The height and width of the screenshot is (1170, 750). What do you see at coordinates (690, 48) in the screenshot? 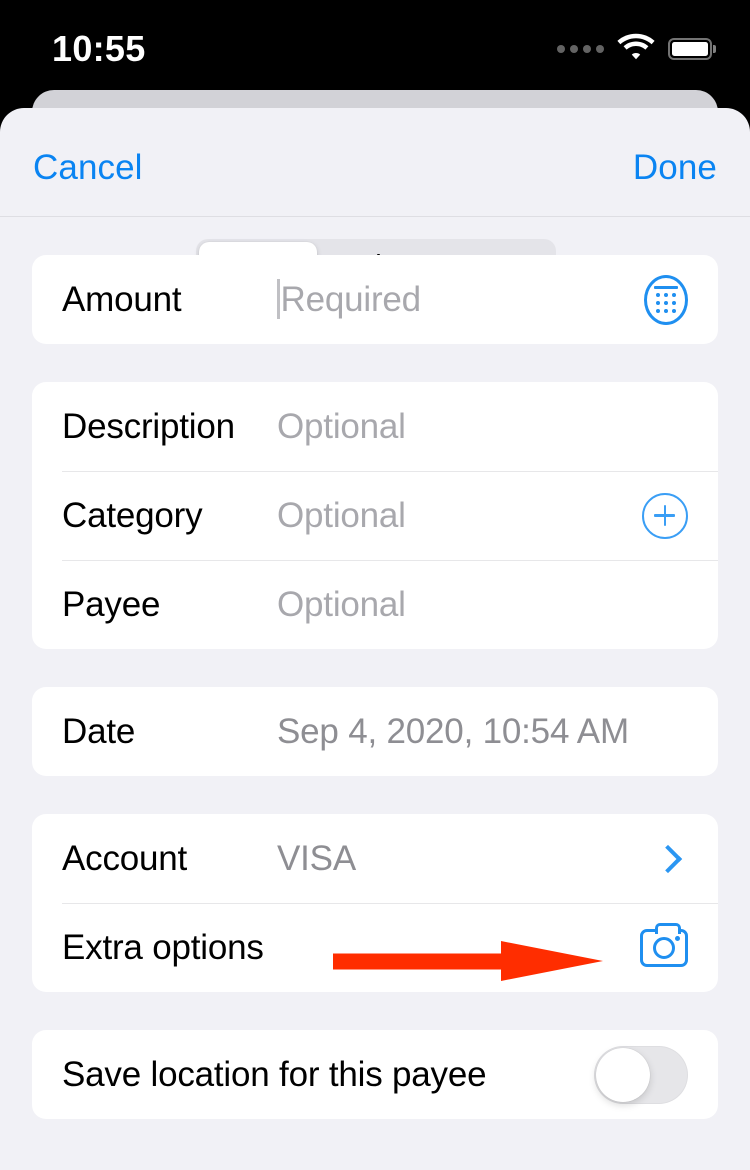
I see `battery-full-icon` at bounding box center [690, 48].